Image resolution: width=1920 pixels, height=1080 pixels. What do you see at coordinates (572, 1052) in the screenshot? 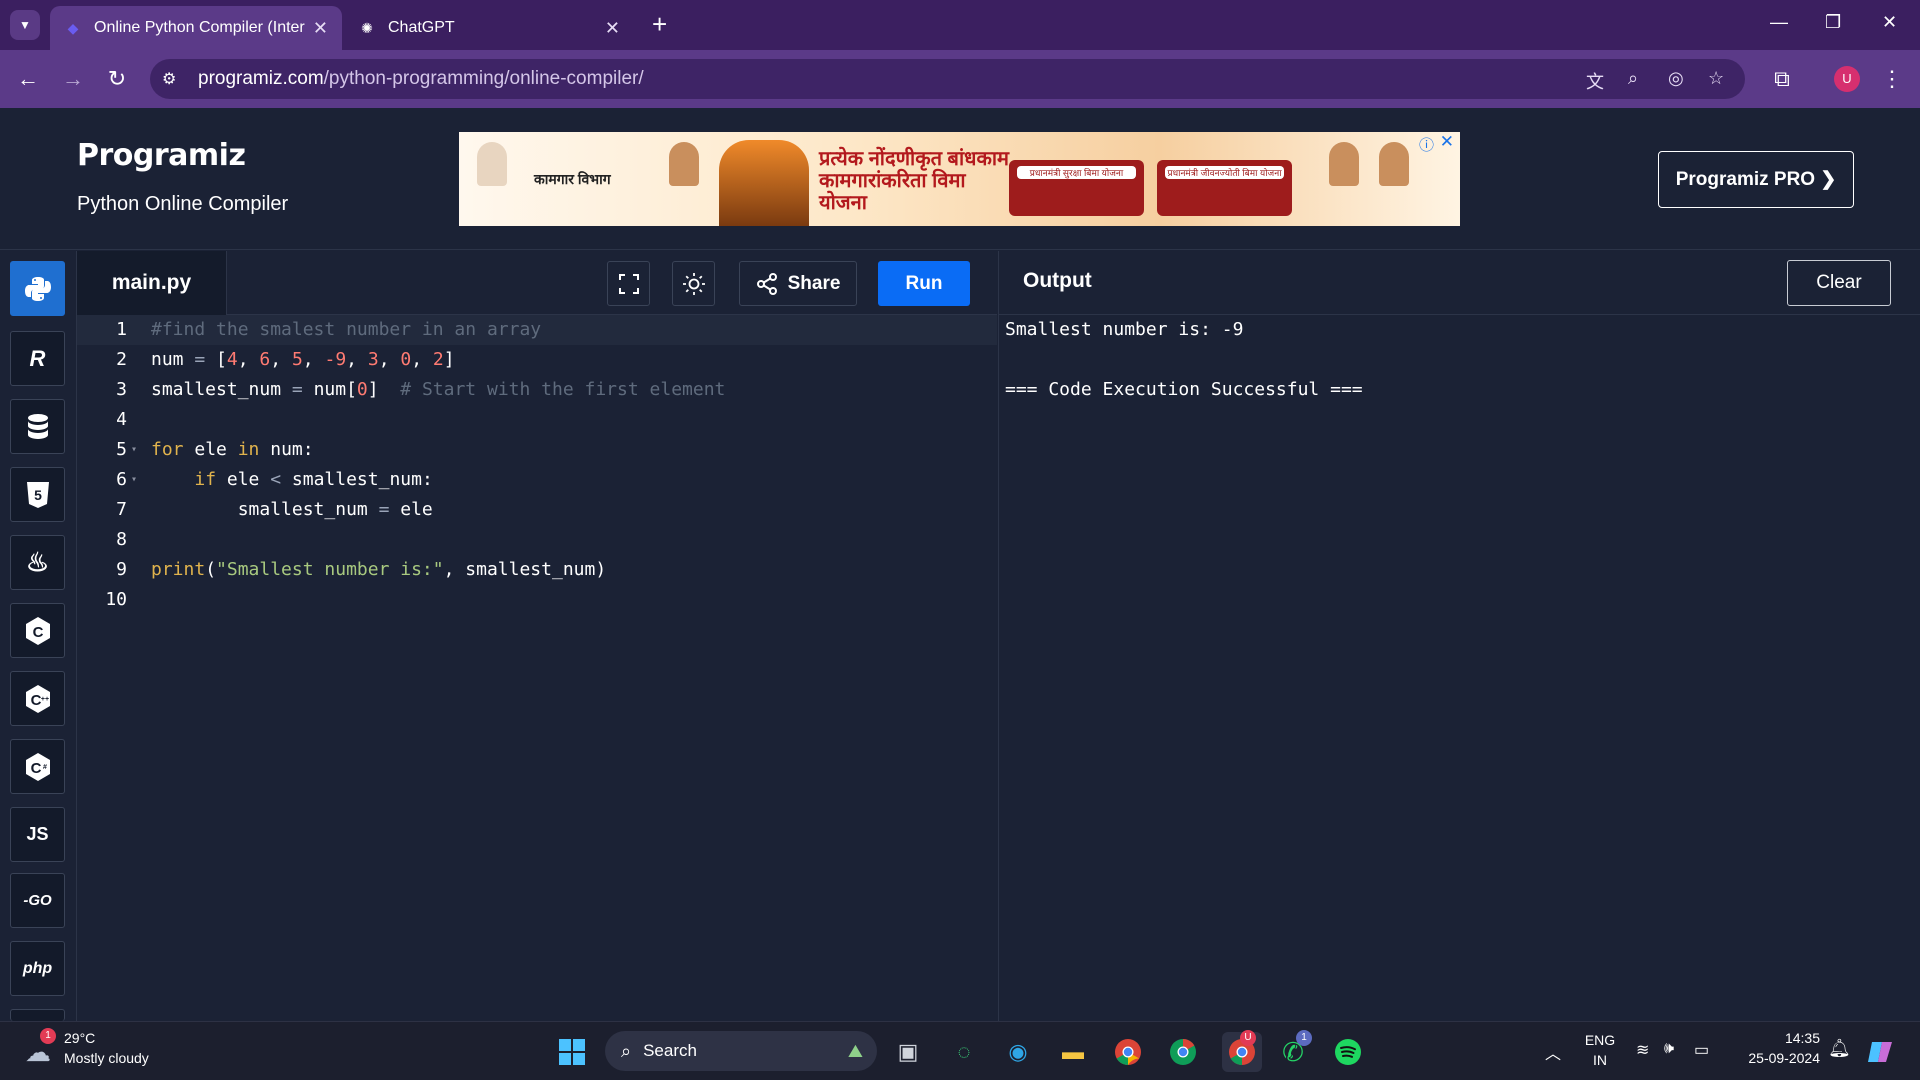
I see `windows-start-icon` at bounding box center [572, 1052].